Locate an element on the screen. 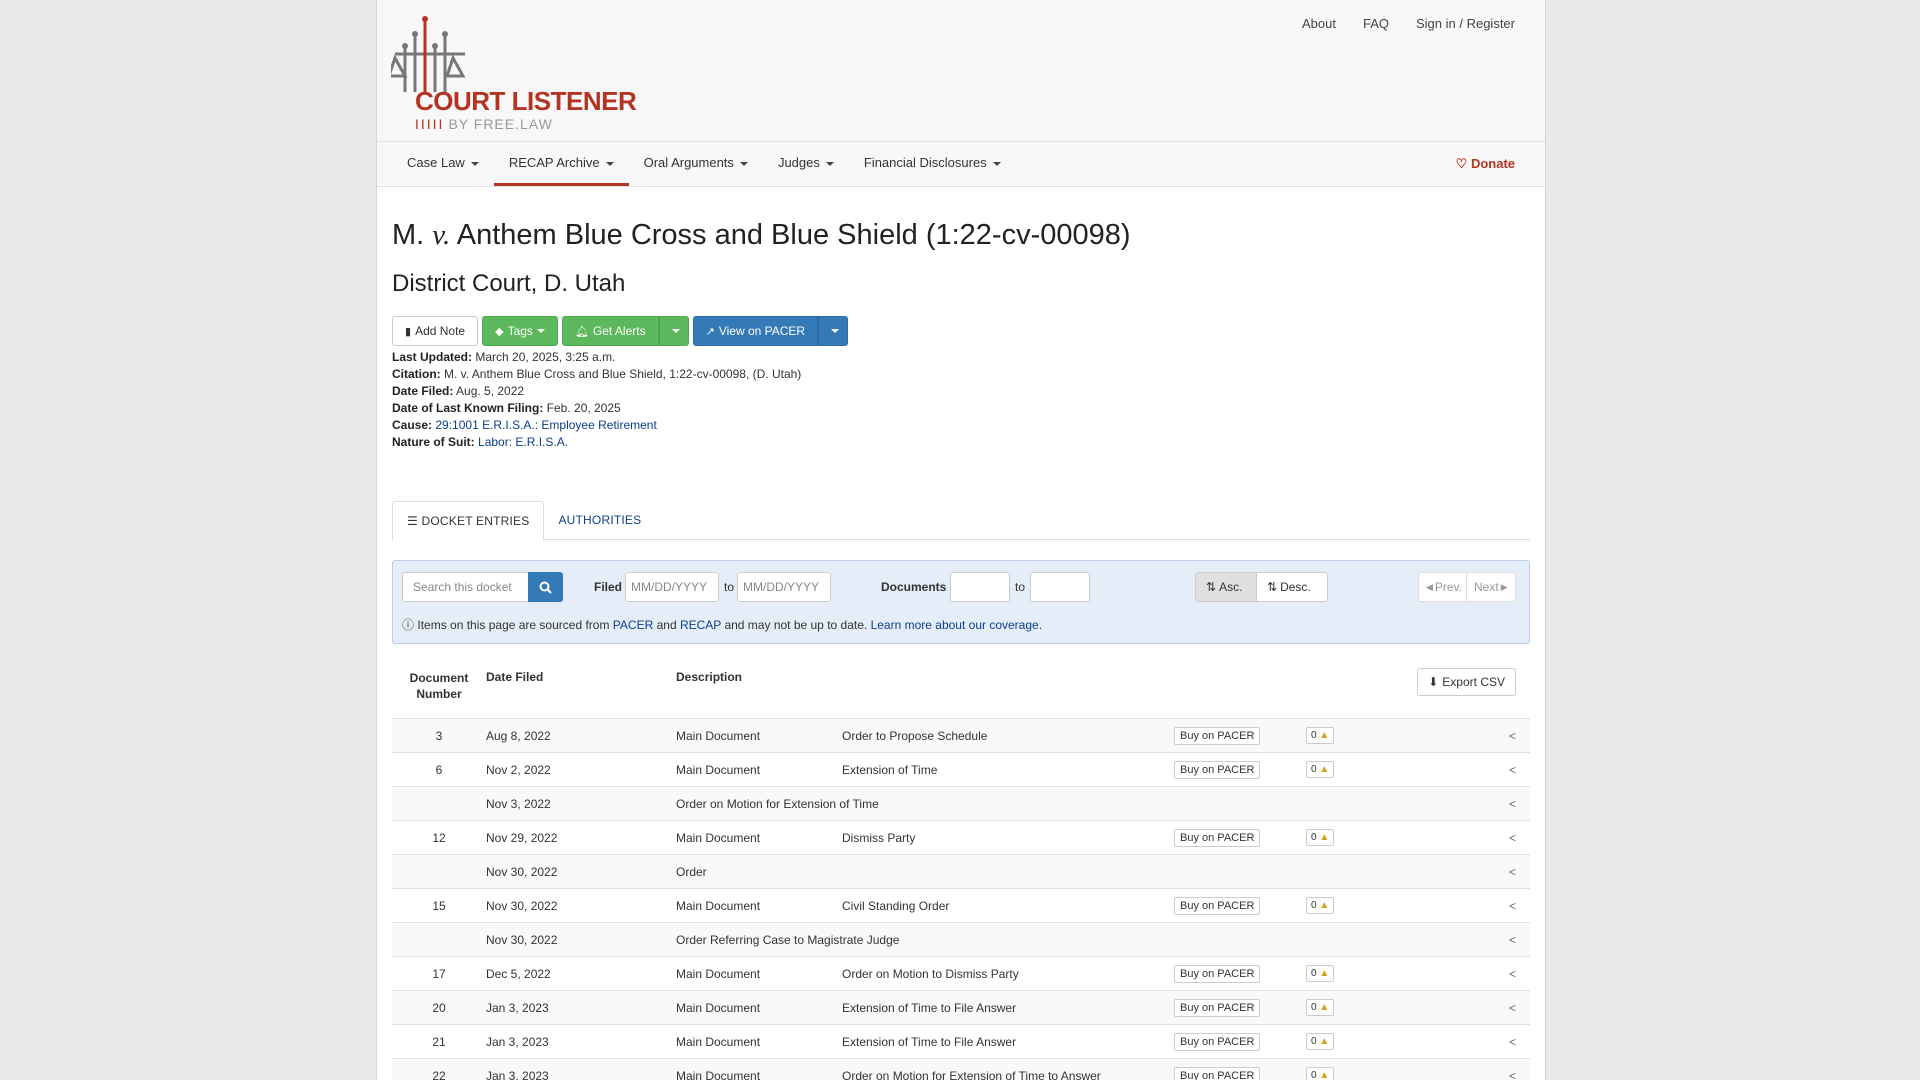 The width and height of the screenshot is (1920, 1080). sign-in-link: Sign in / Register is located at coordinates (1465, 23).